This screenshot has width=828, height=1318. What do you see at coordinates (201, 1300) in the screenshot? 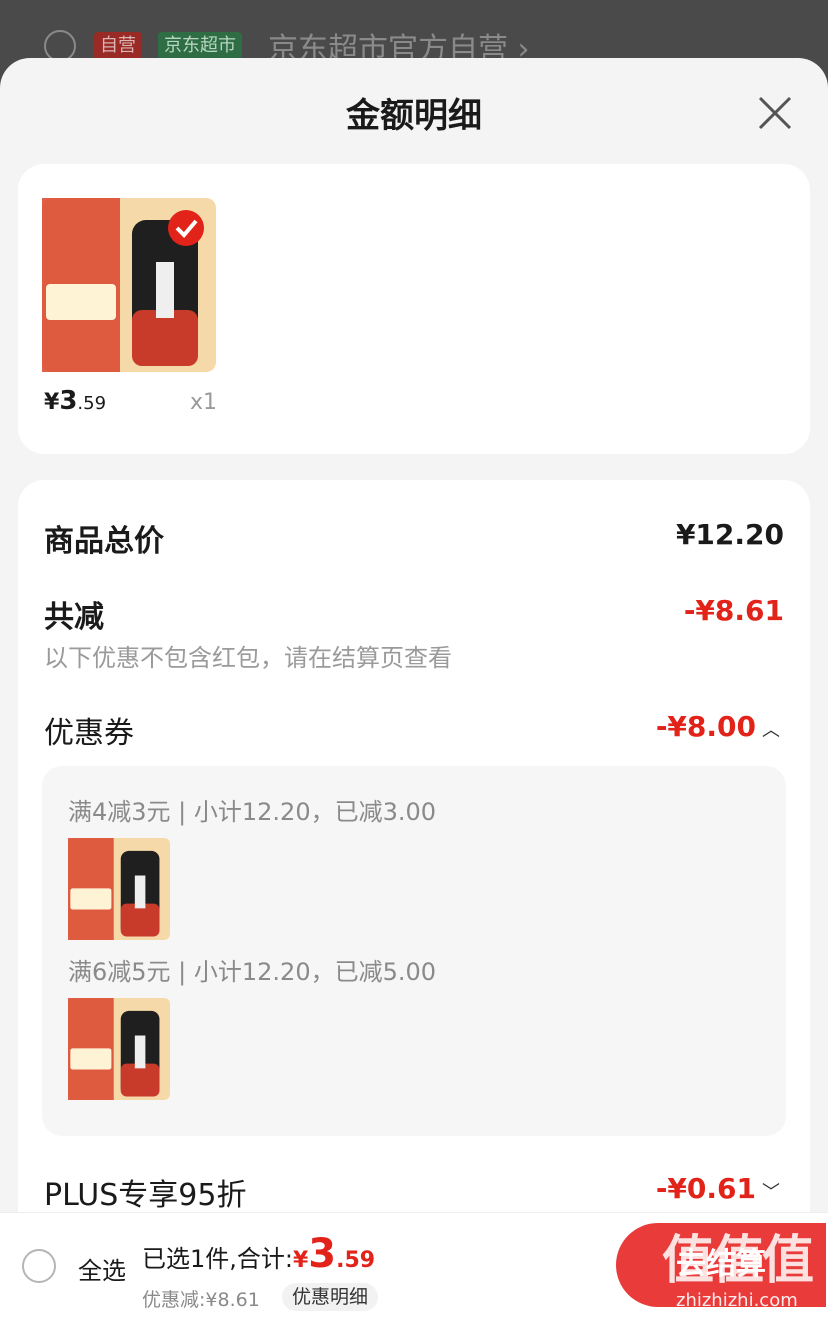
I see `discount-total: 优惠减:¥8.61` at bounding box center [201, 1300].